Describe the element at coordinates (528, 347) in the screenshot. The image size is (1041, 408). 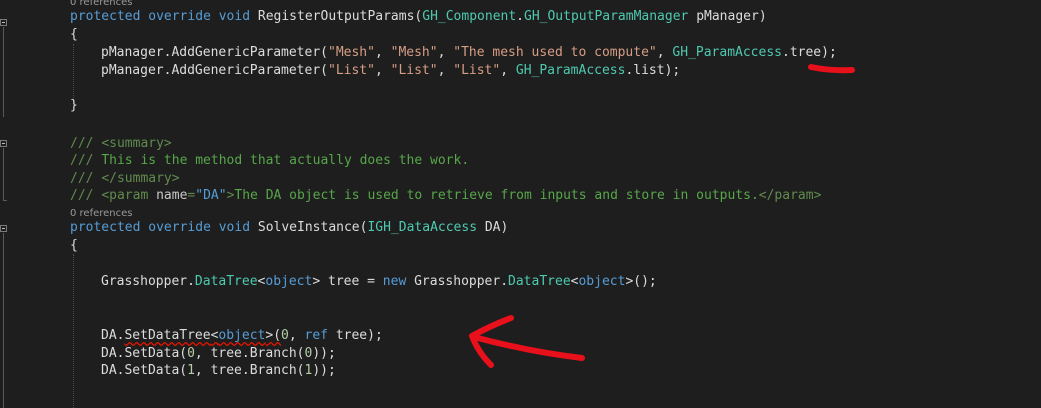
I see `red-arrow-annotation` at that location.